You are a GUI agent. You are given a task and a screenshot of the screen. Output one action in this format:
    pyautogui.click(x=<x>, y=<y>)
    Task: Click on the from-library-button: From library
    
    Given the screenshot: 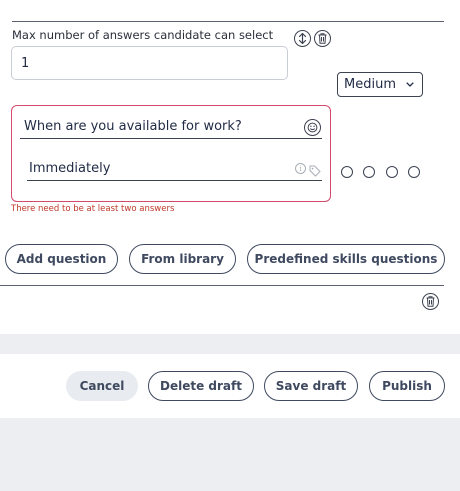 What is the action you would take?
    pyautogui.click(x=182, y=259)
    